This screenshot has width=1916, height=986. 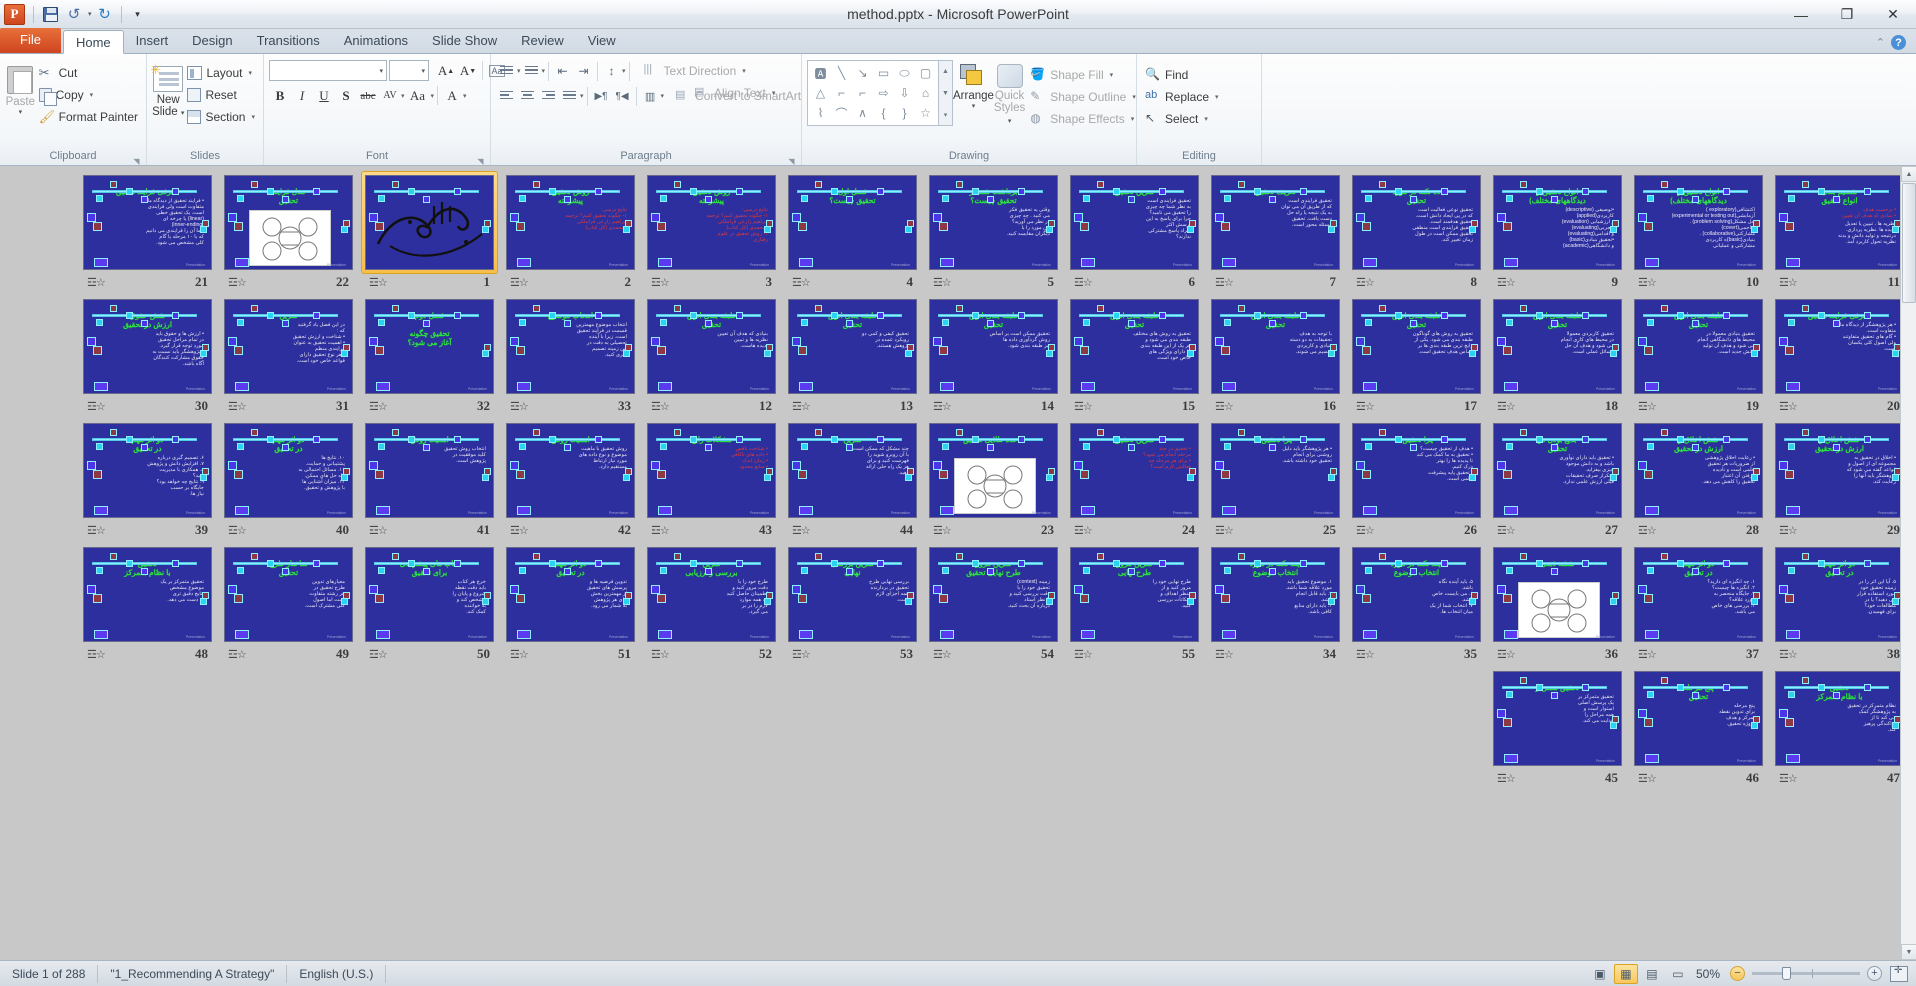 What do you see at coordinates (862, 113) in the screenshot?
I see `shape-arc: ∧` at bounding box center [862, 113].